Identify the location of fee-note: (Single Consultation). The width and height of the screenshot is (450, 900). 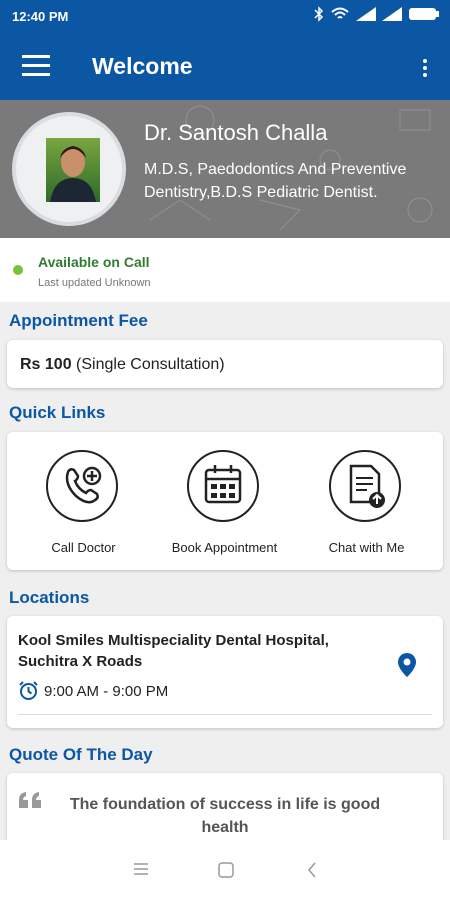
(150, 364).